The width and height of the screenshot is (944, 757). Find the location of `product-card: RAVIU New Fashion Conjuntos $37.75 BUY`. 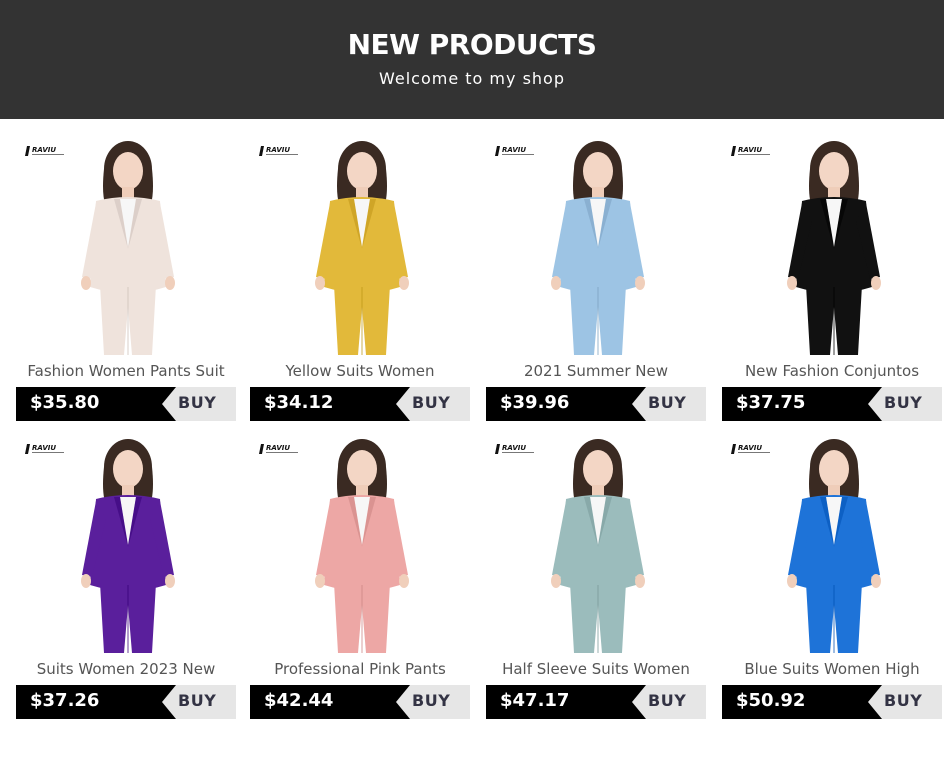

product-card: RAVIU New Fashion Conjuntos $37.75 BUY is located at coordinates (832, 282).